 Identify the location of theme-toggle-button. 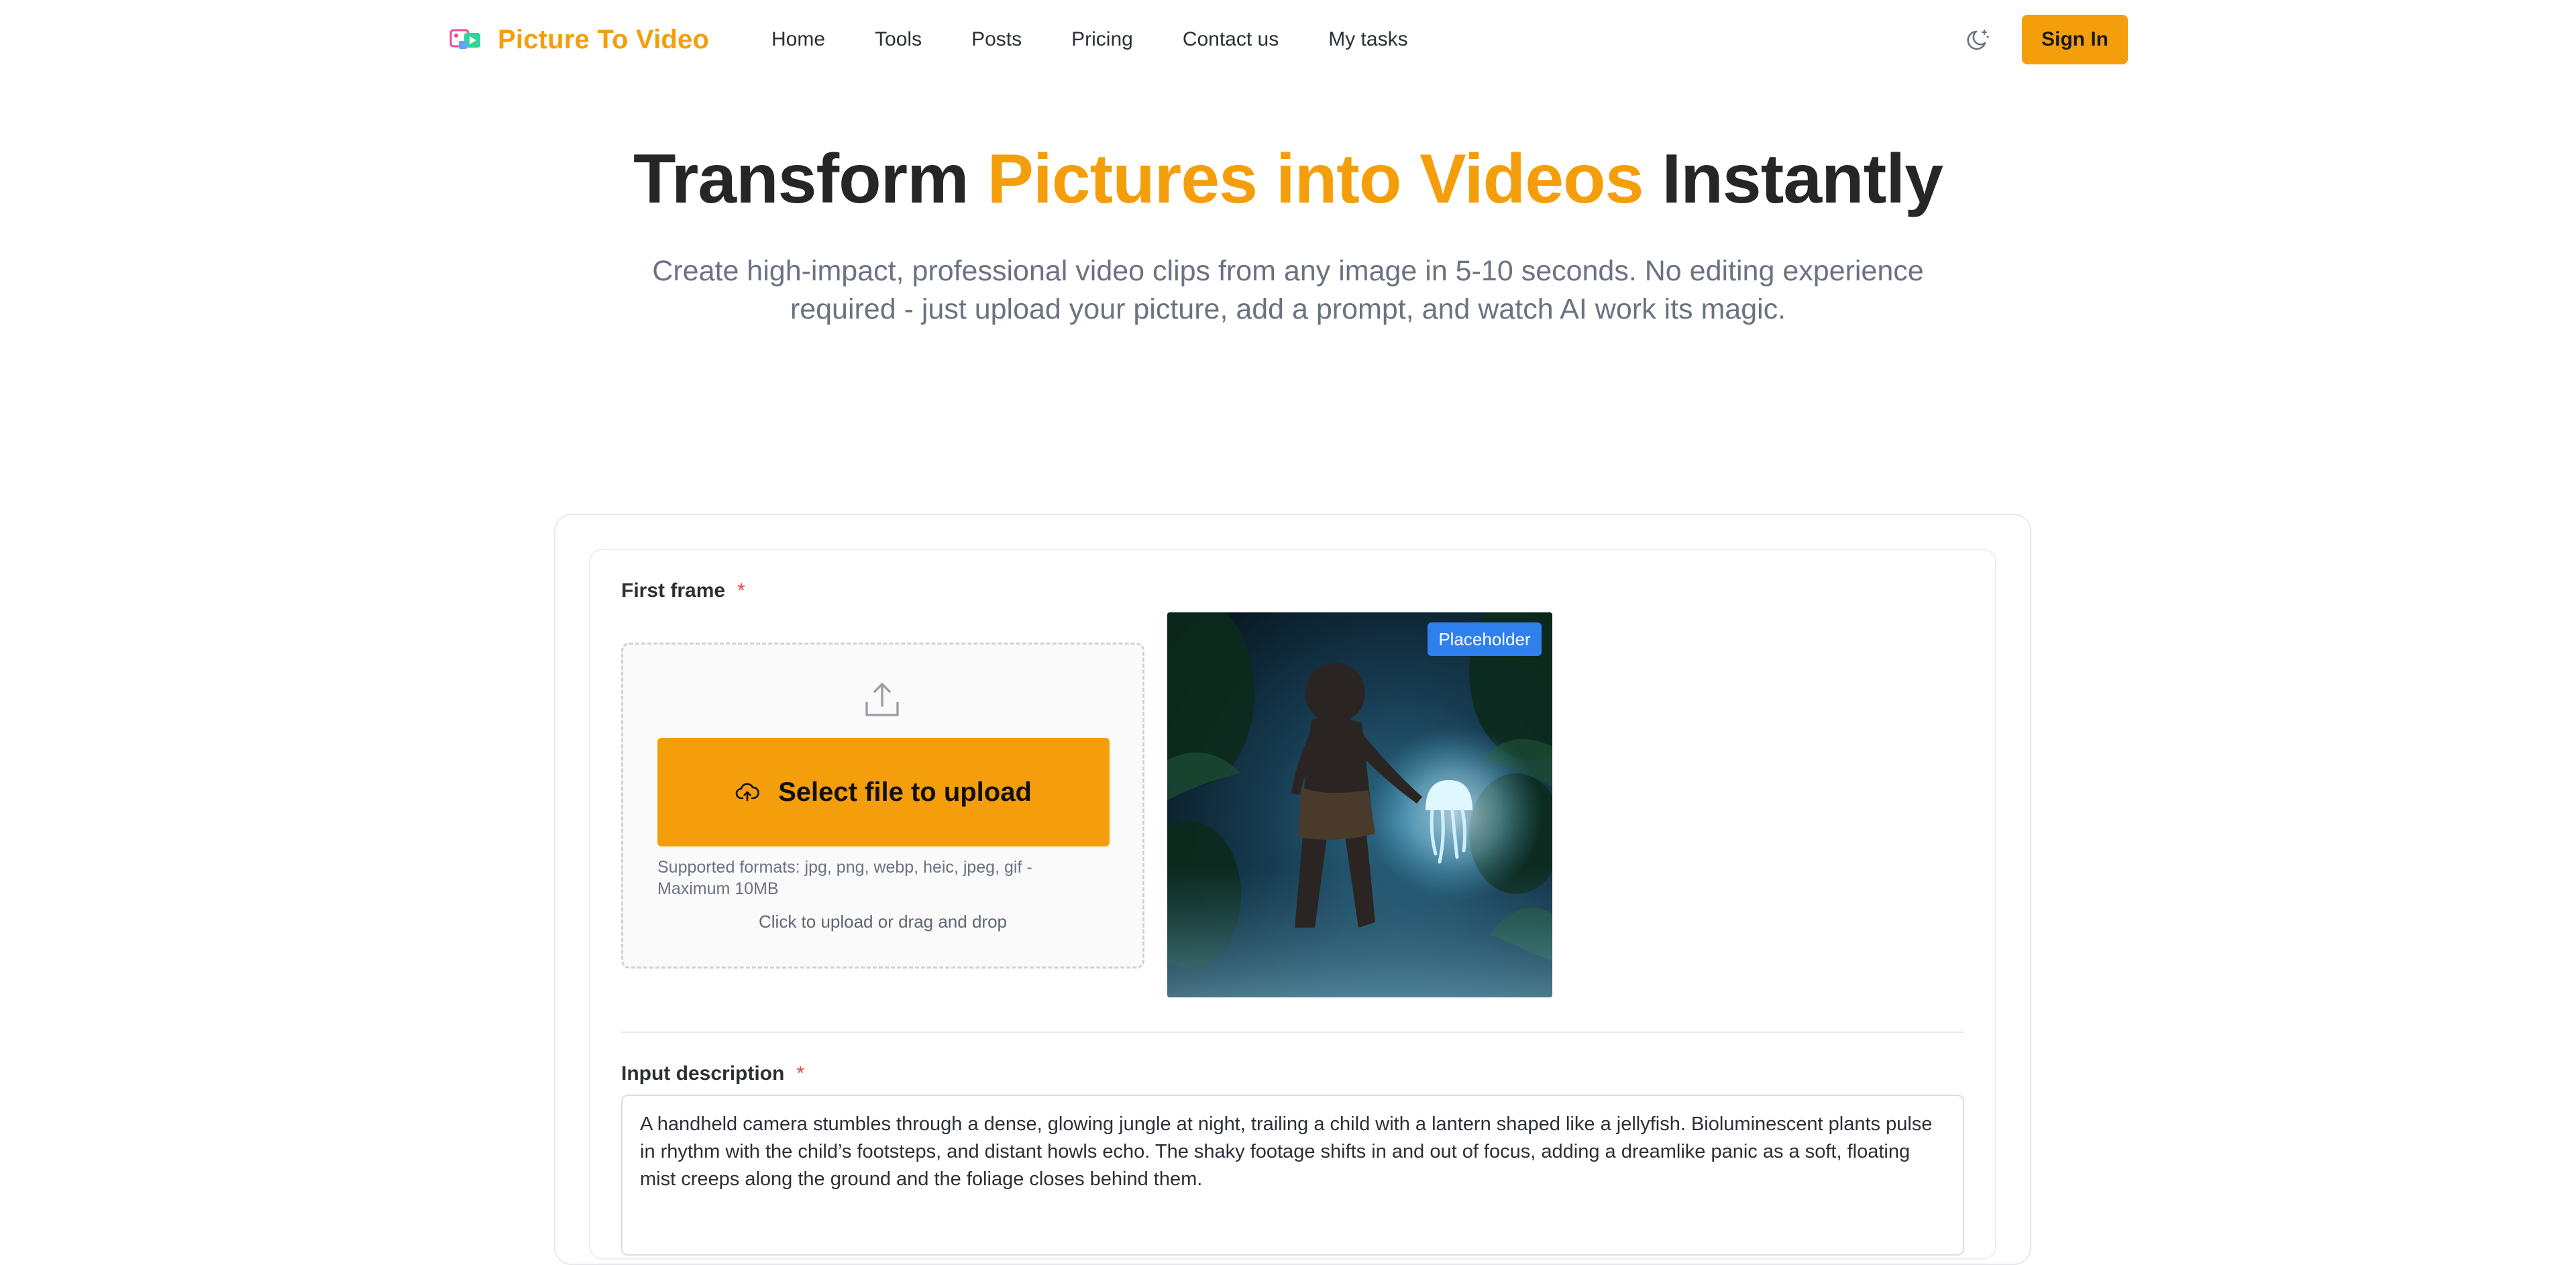
(1978, 39).